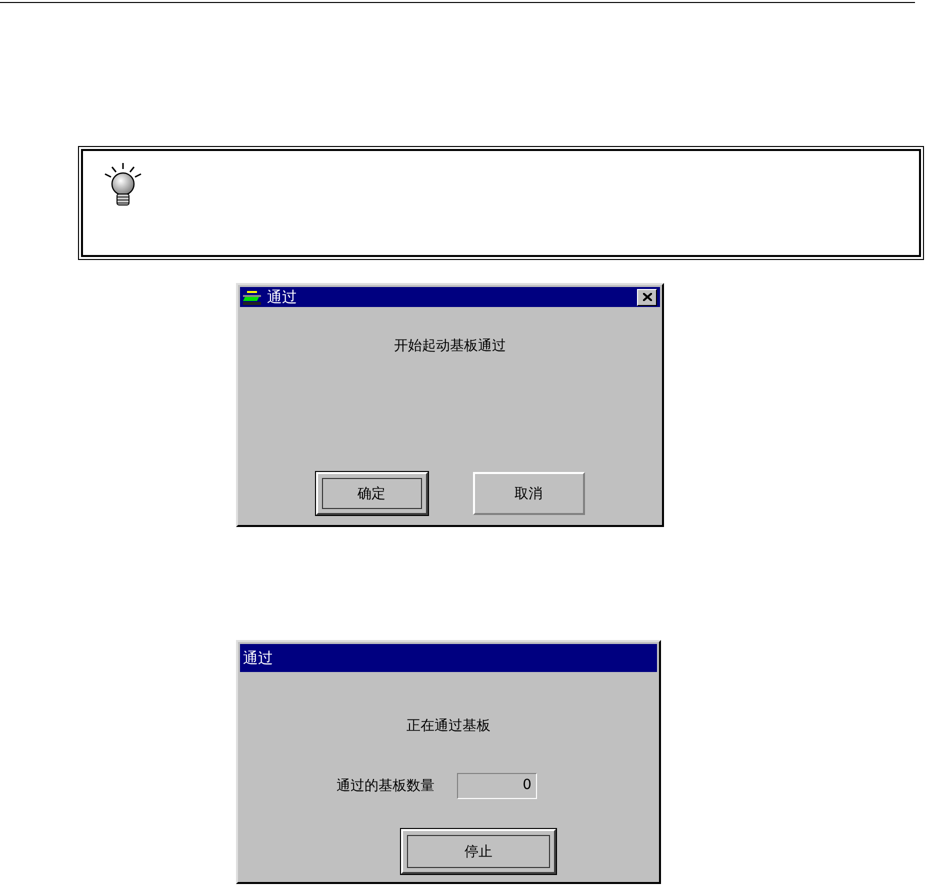 The image size is (928, 891). I want to click on close-icon, so click(647, 297).